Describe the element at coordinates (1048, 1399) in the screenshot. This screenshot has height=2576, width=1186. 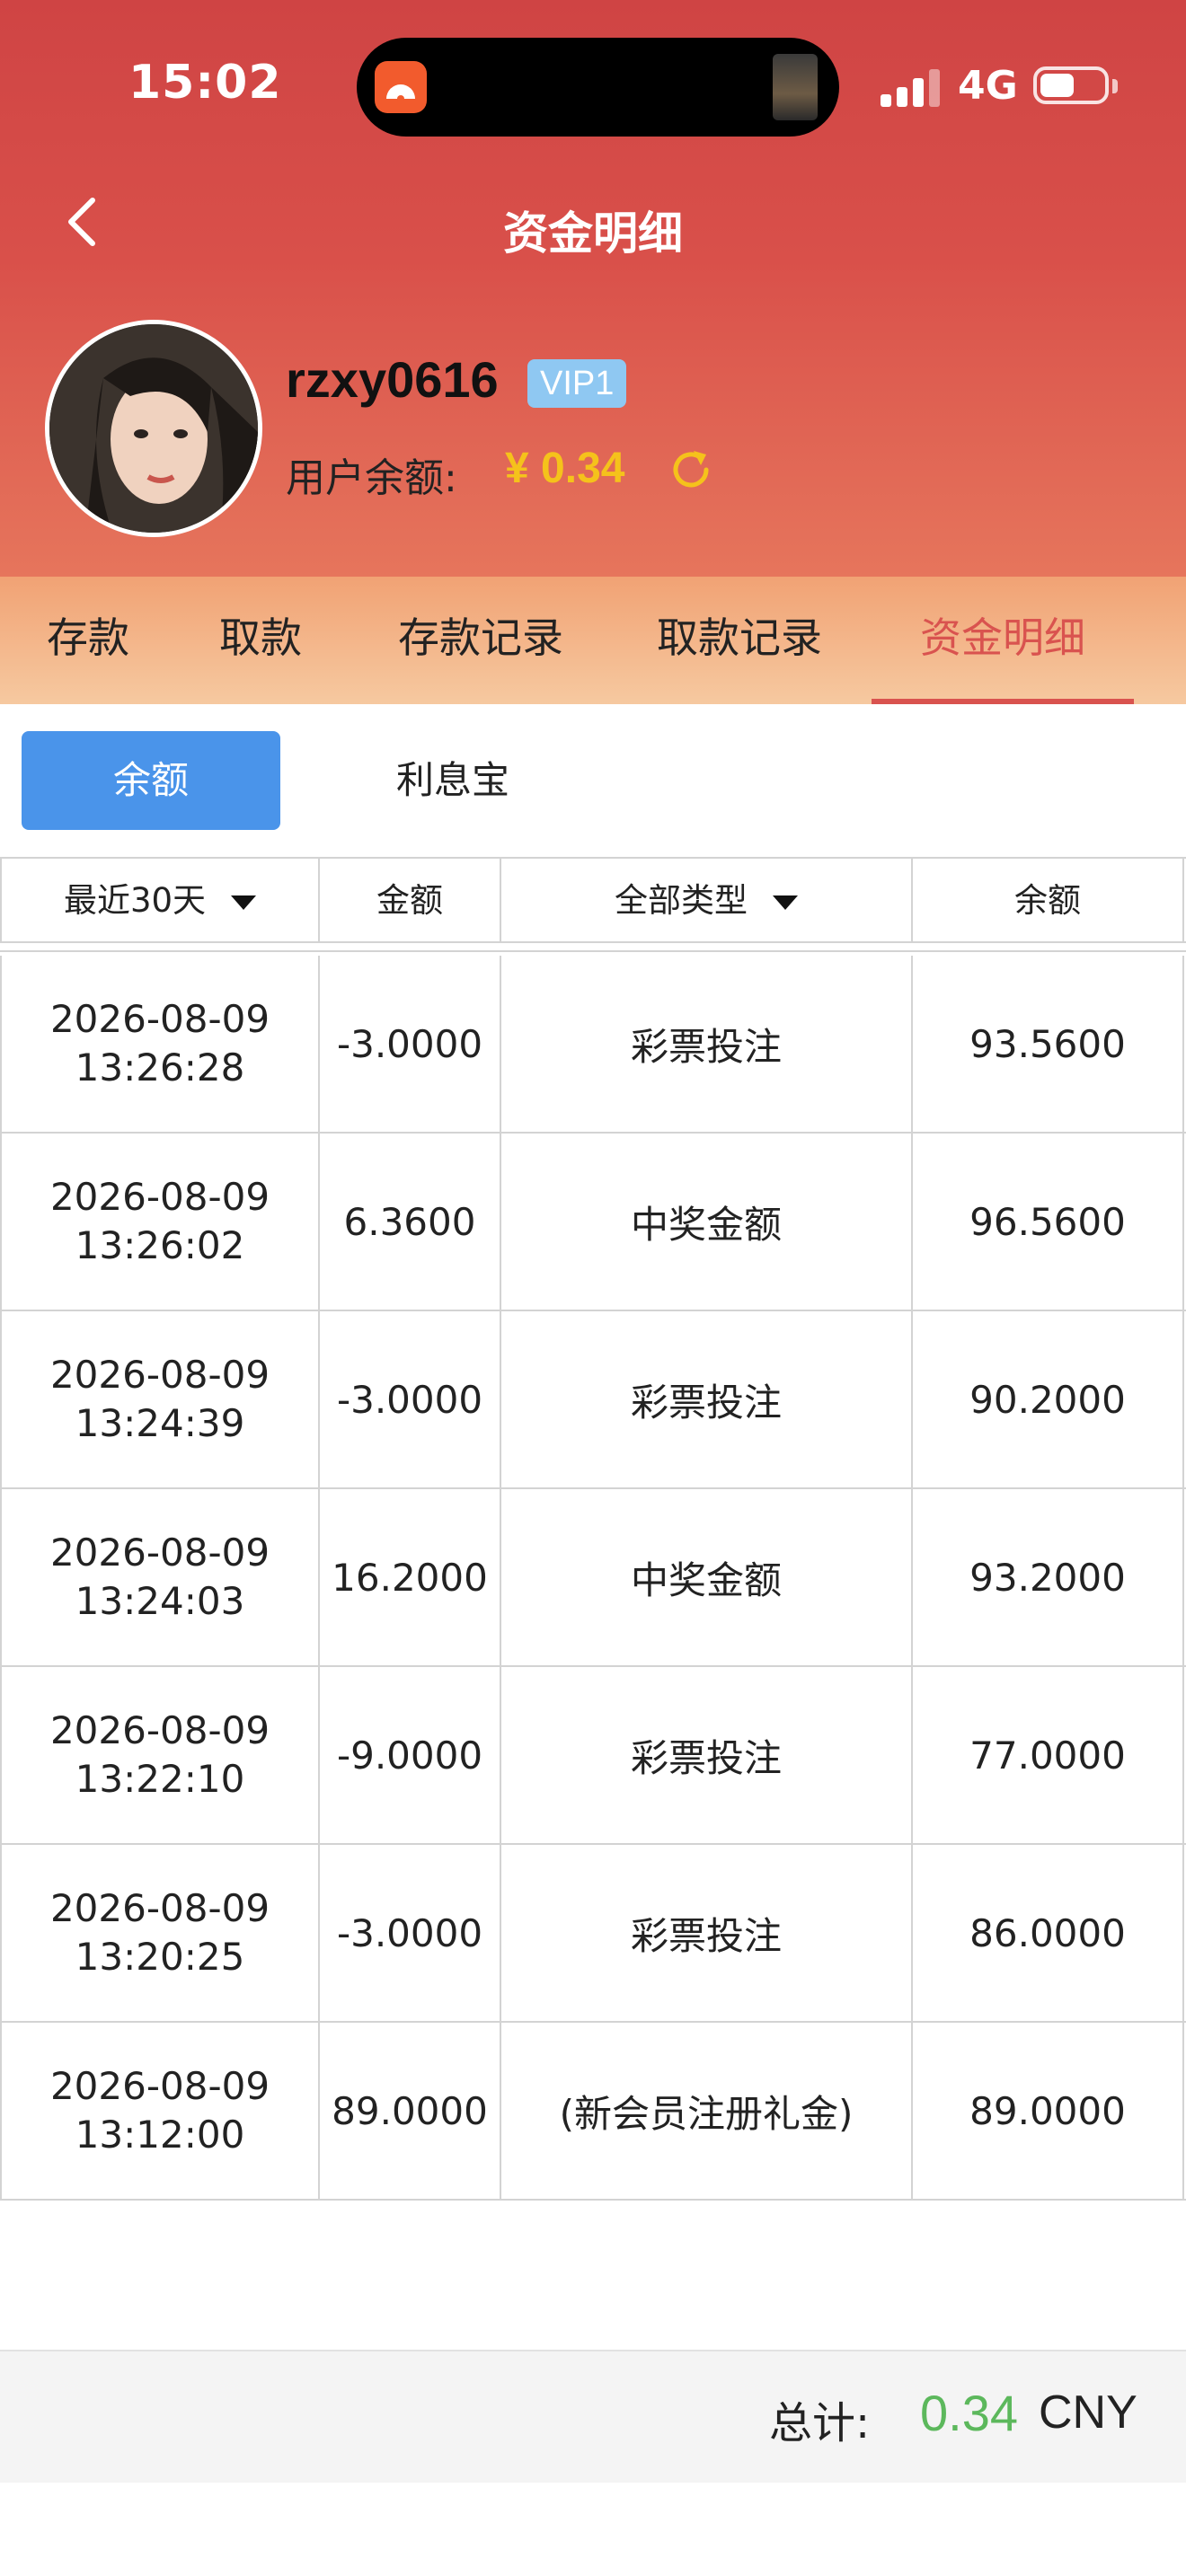
I see `row-balance: 90.2000` at that location.